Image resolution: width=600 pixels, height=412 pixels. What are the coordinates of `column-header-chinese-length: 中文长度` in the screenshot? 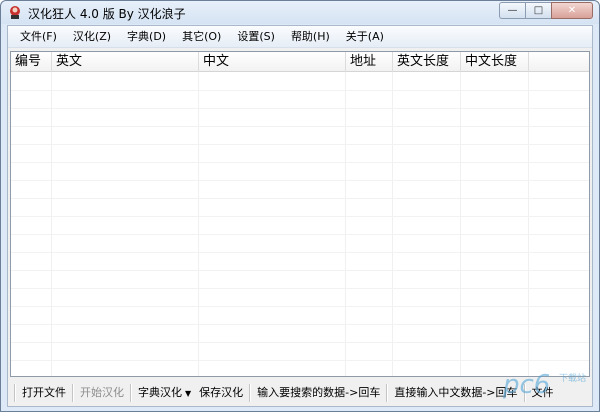 It's located at (495, 62).